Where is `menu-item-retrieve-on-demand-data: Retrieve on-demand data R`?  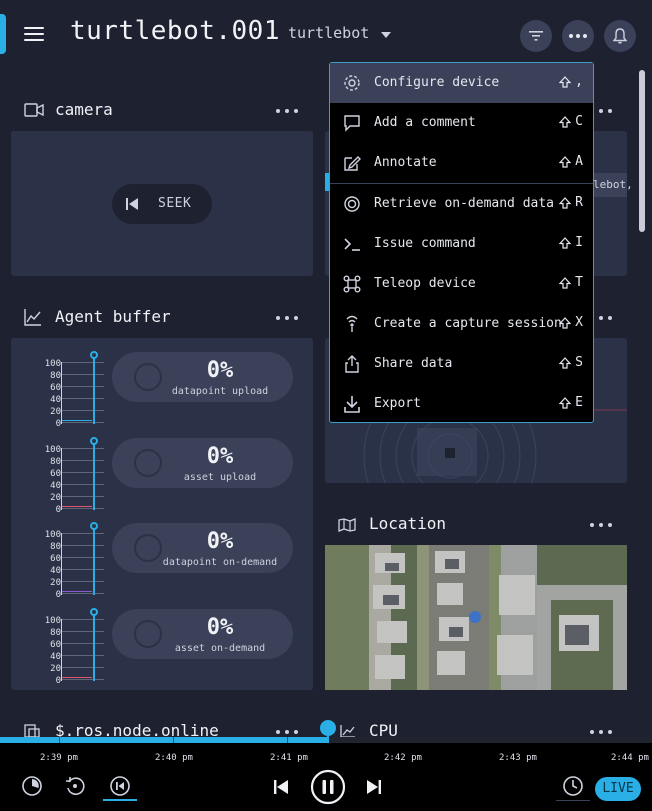
menu-item-retrieve-on-demand-data: Retrieve on-demand data R is located at coordinates (461, 204).